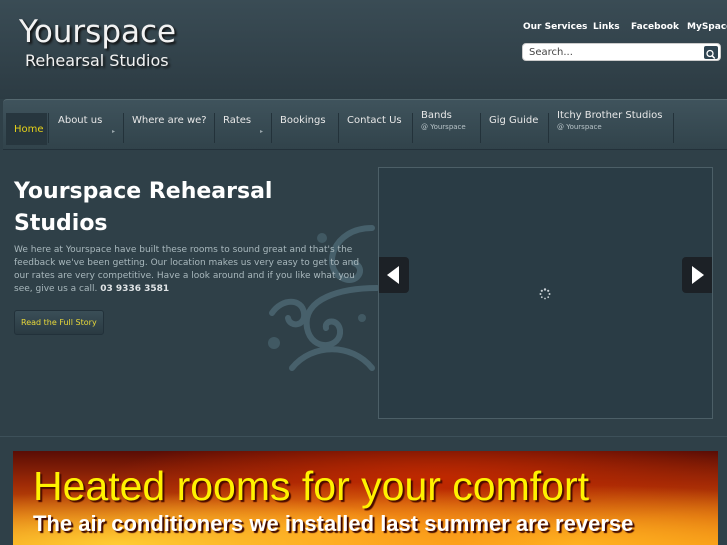 Image resolution: width=727 pixels, height=545 pixels. What do you see at coordinates (513, 130) in the screenshot?
I see `nav-item-gig-guide: Gig Guide` at bounding box center [513, 130].